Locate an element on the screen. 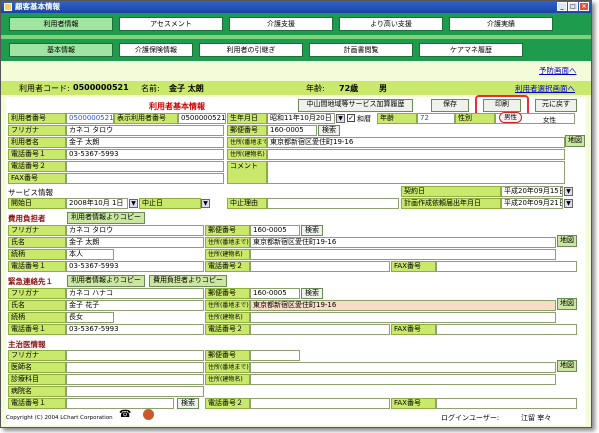  emergency-search-button: 検索 is located at coordinates (312, 293).